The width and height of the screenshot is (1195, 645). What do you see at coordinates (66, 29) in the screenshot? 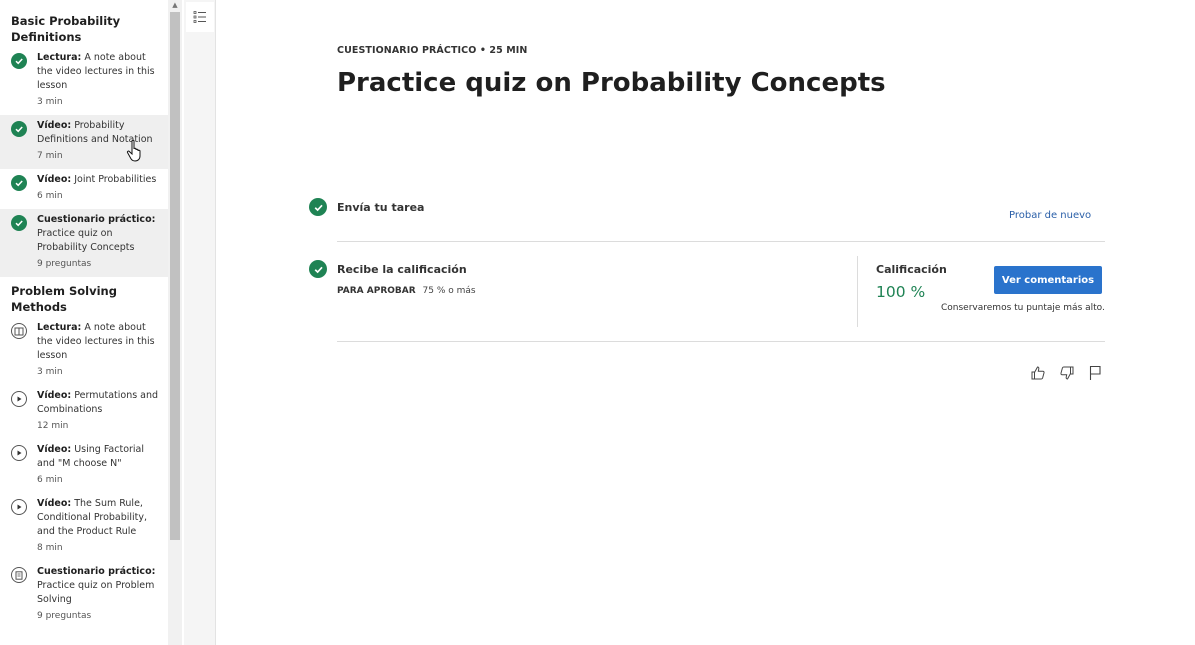
I see `section-title-basic: Basic Probability Definitions` at bounding box center [66, 29].